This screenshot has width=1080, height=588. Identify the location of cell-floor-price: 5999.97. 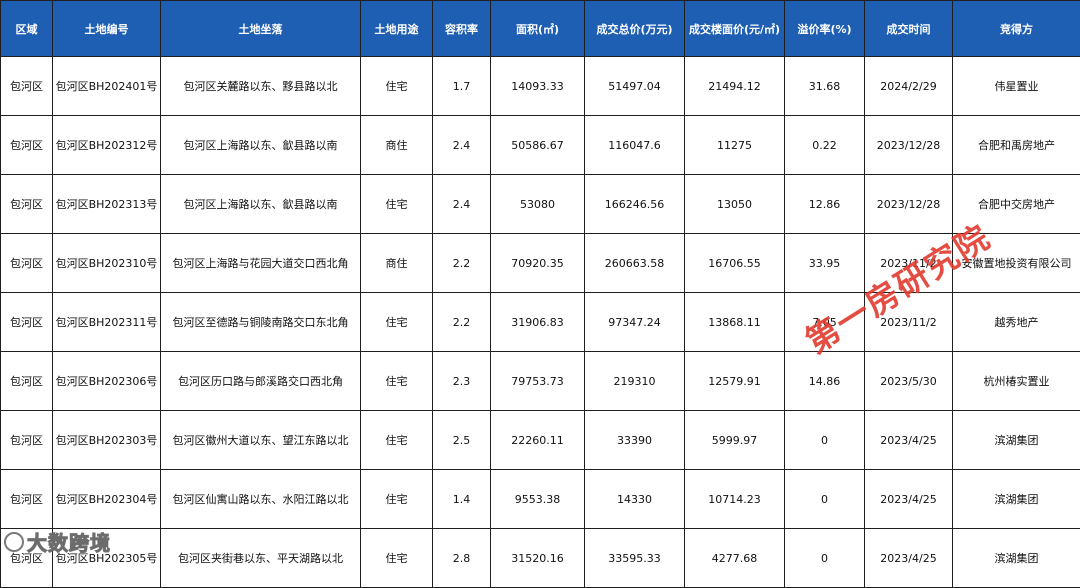
(735, 440).